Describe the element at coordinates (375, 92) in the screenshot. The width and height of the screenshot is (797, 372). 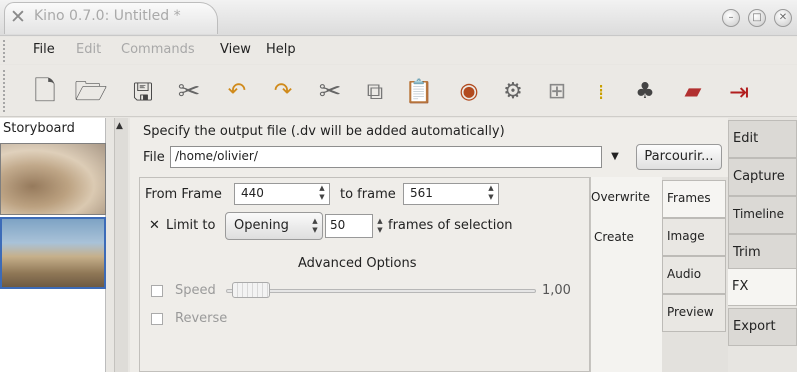
I see `copy-icon: ⧉` at that location.